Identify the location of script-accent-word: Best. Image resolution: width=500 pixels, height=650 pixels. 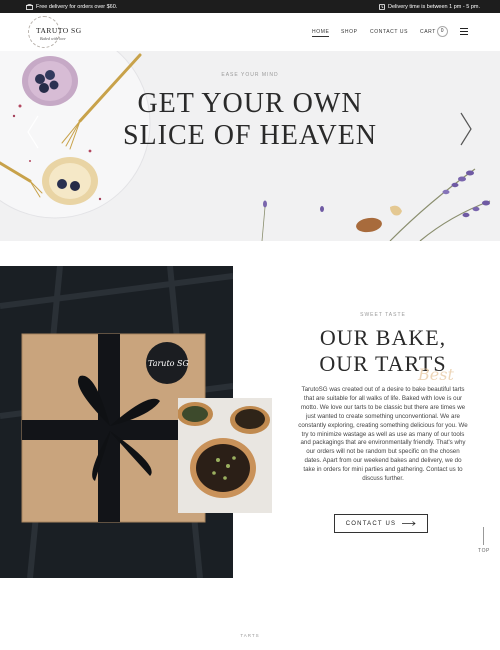
(436, 374).